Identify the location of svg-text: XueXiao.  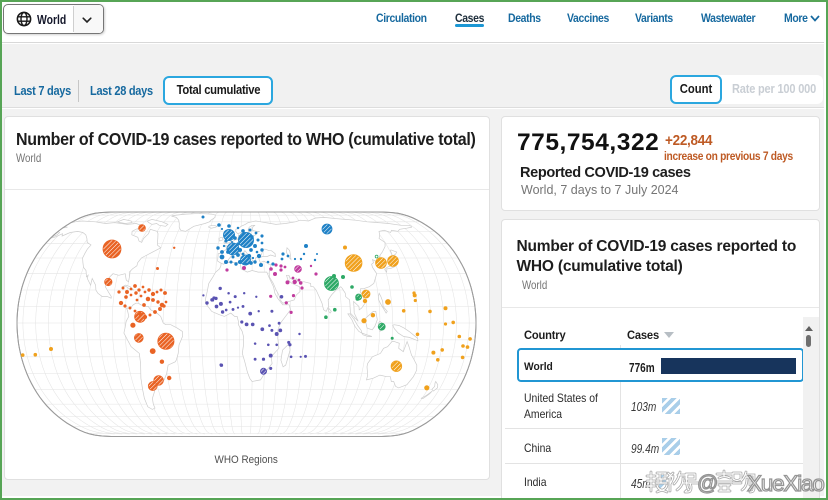
(785, 483).